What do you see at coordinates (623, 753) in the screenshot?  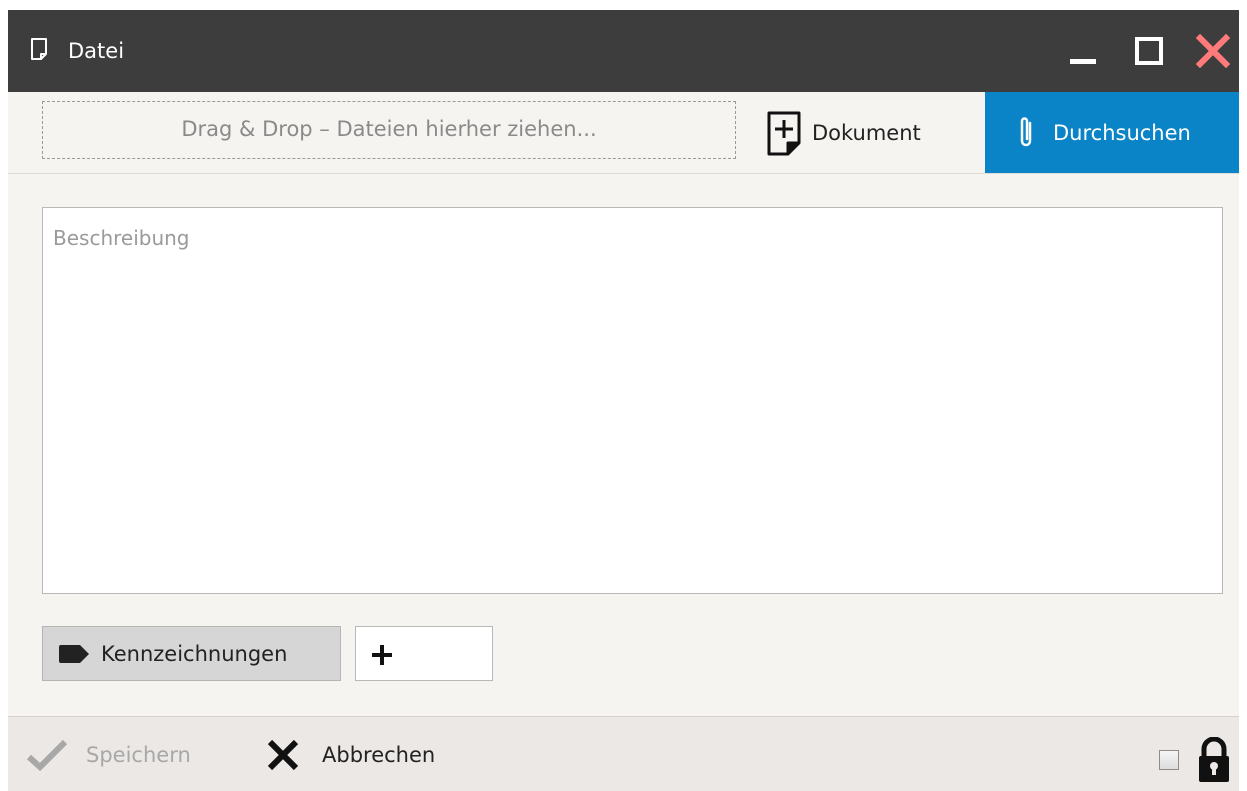 I see `footer-toolbar: Speichern Abbrechen` at bounding box center [623, 753].